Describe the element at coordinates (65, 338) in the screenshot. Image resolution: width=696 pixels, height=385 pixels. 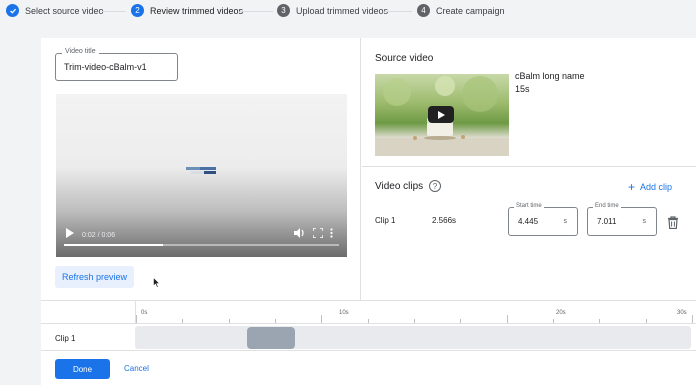
I see `timeline-track-label: Clip 1` at that location.